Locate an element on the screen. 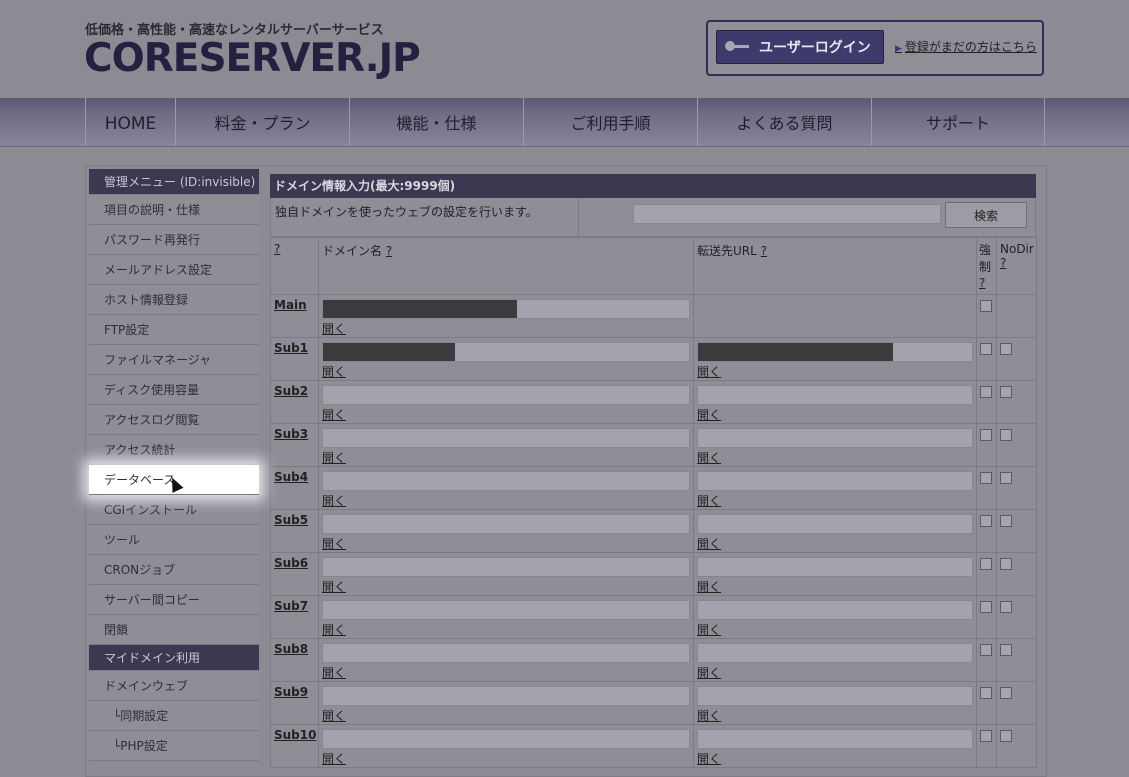 The width and height of the screenshot is (1129, 777). sidebar-item: ツール is located at coordinates (174, 540).